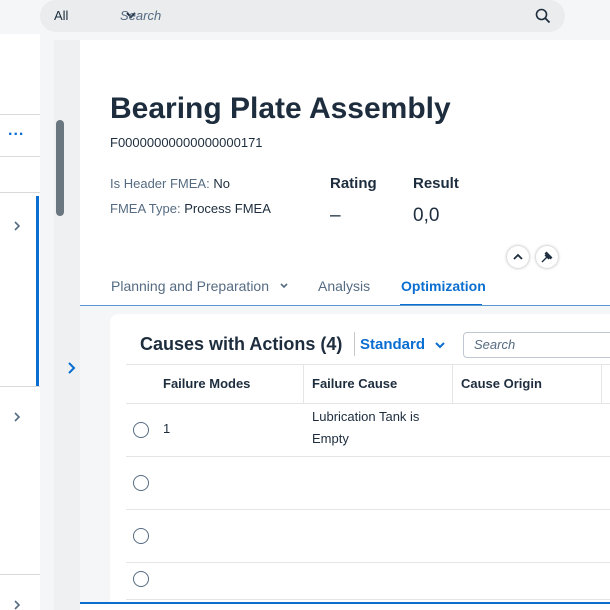  Describe the element at coordinates (501, 383) in the screenshot. I see `column-header-cause-origin: Cause Origin` at that location.